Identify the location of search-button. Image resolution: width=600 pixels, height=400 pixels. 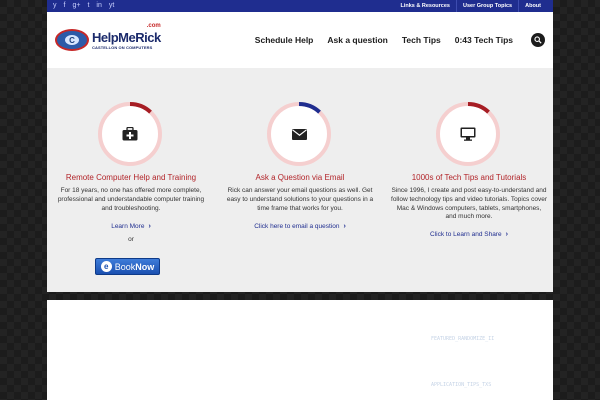
(538, 40).